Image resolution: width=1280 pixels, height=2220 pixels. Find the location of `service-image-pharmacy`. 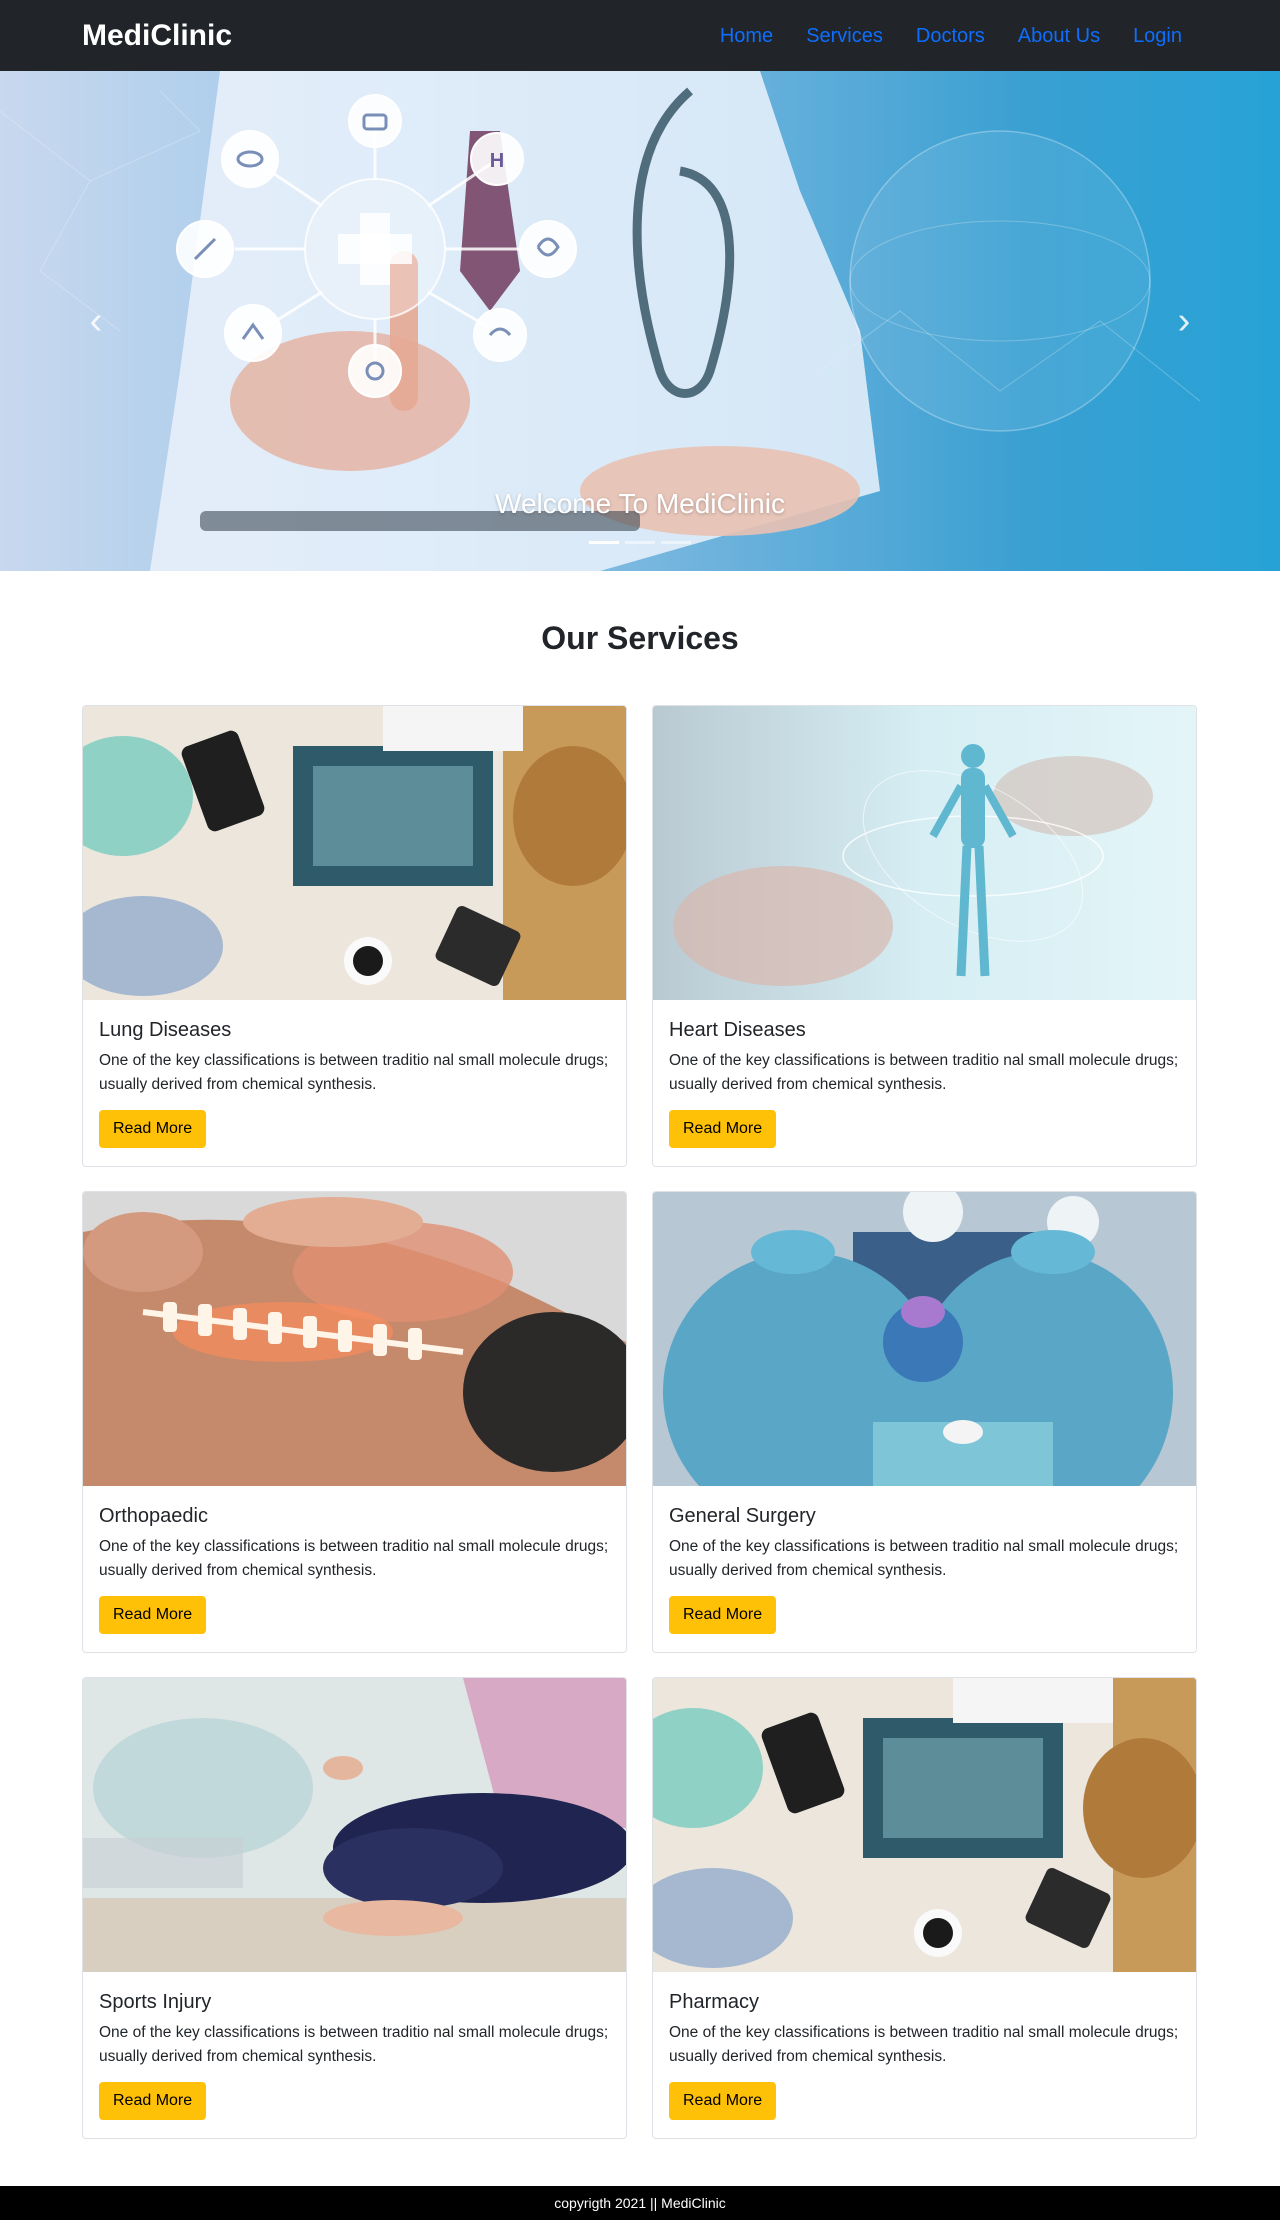

service-image-pharmacy is located at coordinates (924, 1825).